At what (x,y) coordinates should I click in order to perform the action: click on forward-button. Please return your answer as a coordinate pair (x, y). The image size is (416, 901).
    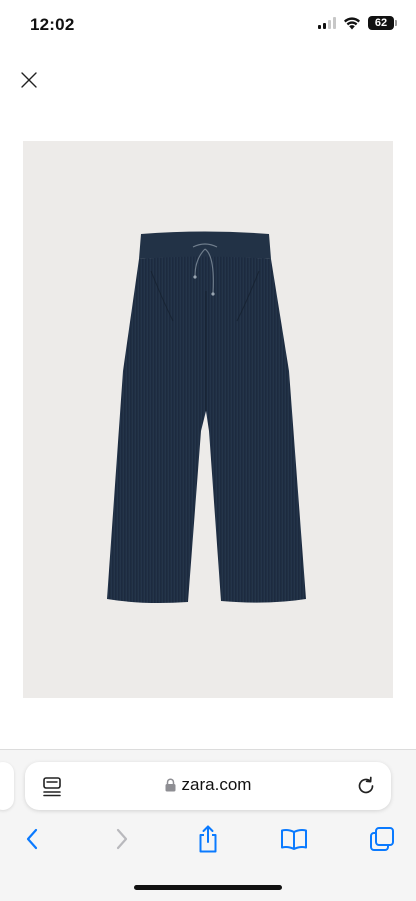
    Looking at the image, I should click on (122, 839).